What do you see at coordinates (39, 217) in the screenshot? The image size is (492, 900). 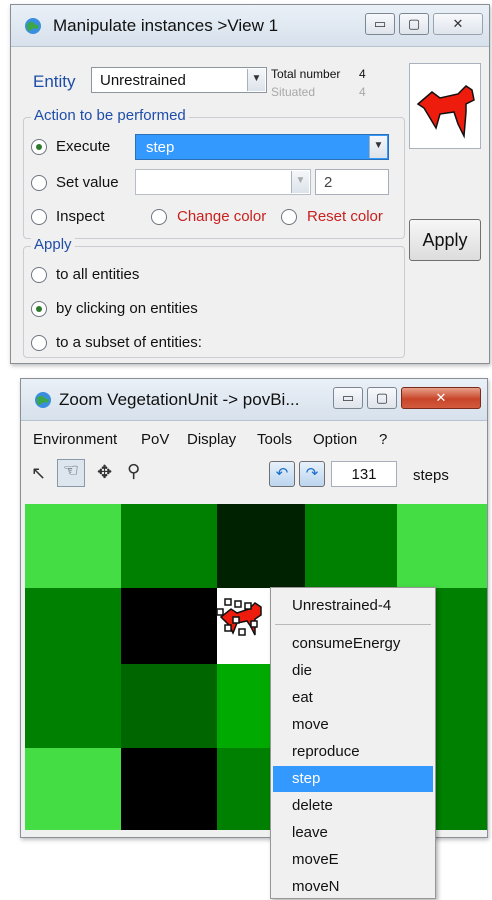 I see `inspect-radio` at bounding box center [39, 217].